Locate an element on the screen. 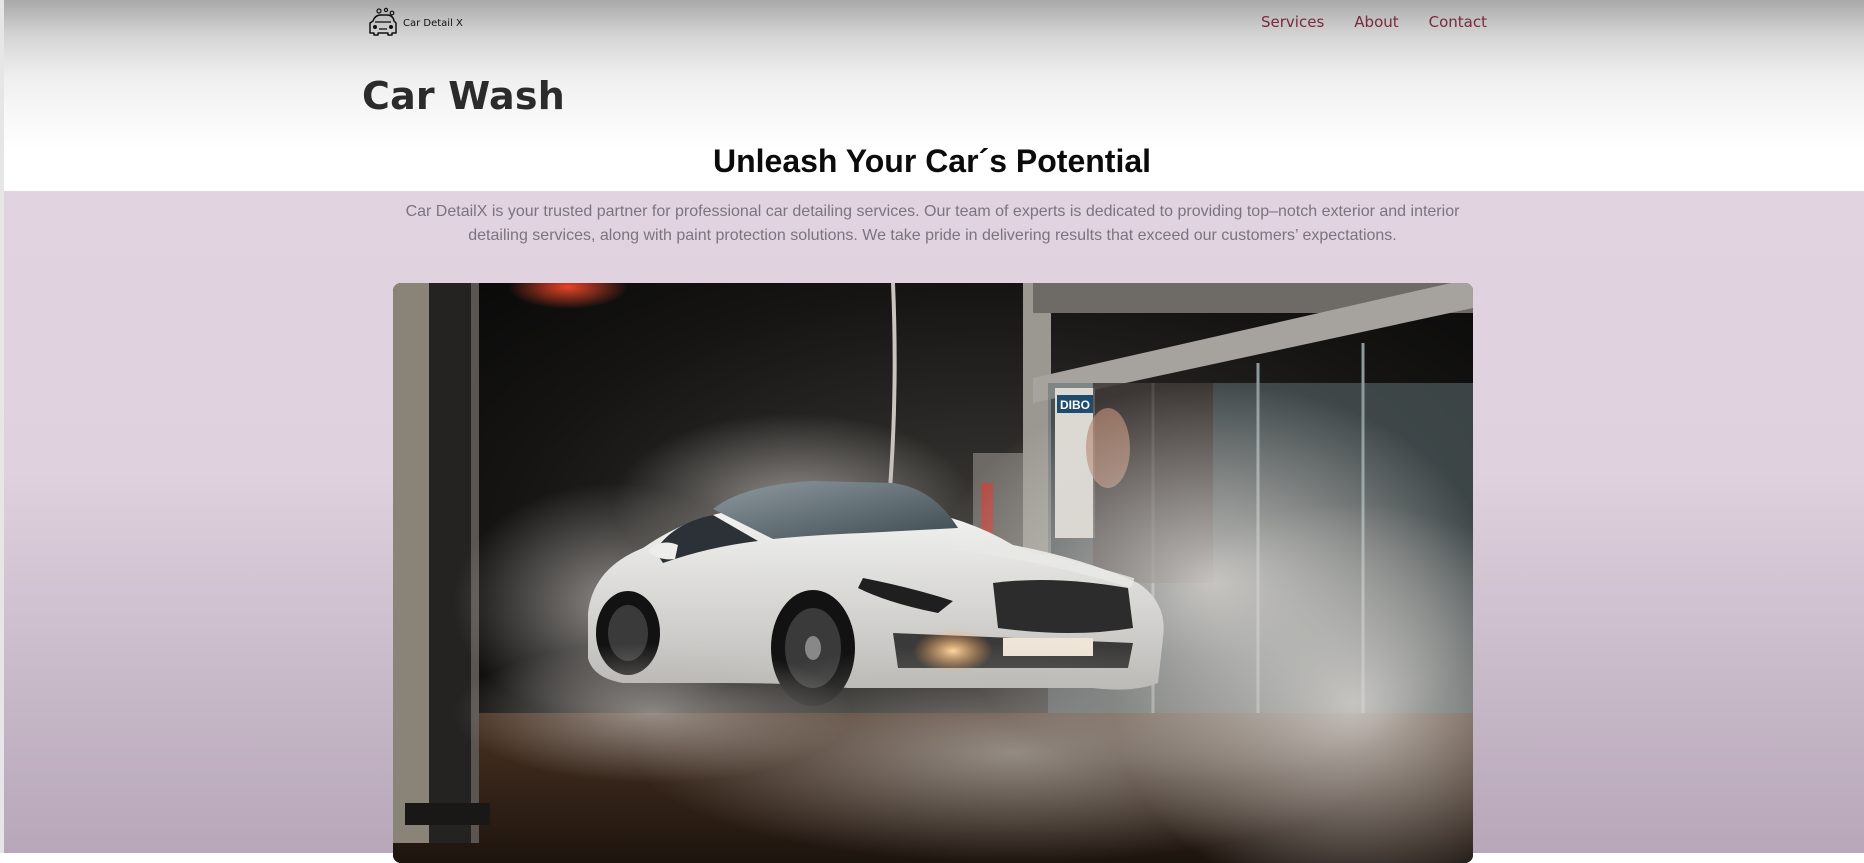 The image size is (1864, 863). nav-link-services: Services is located at coordinates (1292, 22).